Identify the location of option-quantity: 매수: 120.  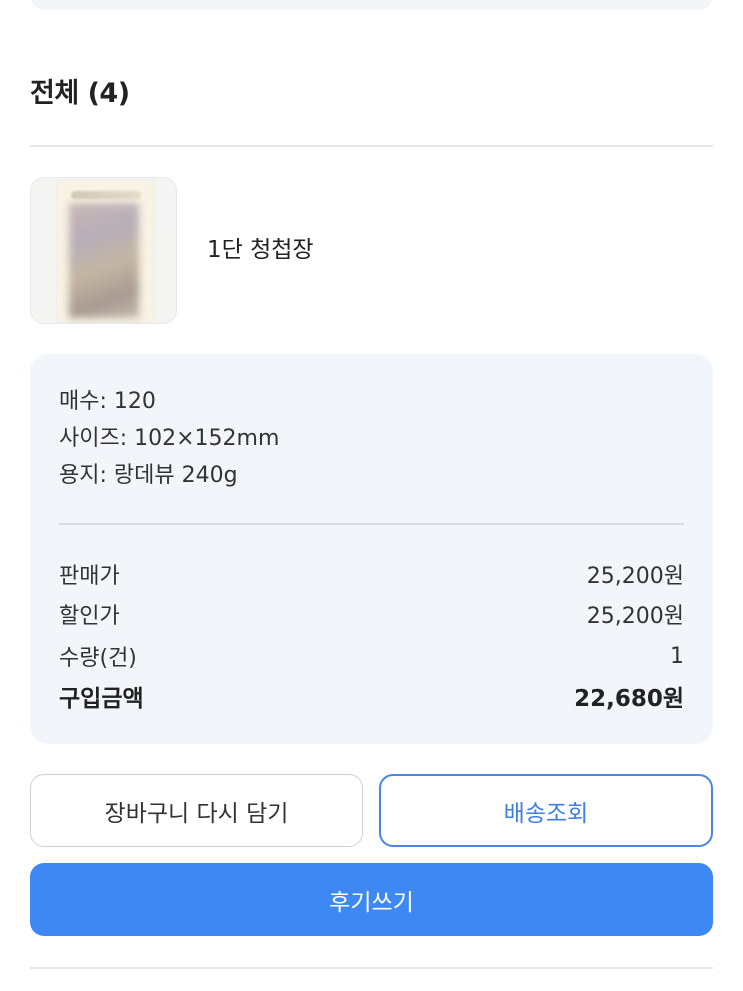
(107, 401).